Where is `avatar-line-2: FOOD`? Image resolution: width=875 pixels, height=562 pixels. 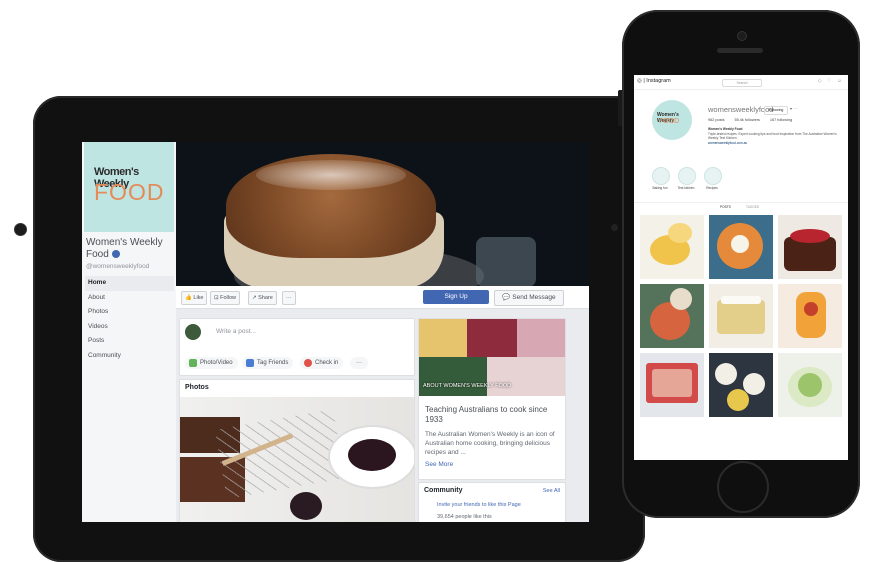
avatar-line-2: FOOD is located at coordinates (669, 121).